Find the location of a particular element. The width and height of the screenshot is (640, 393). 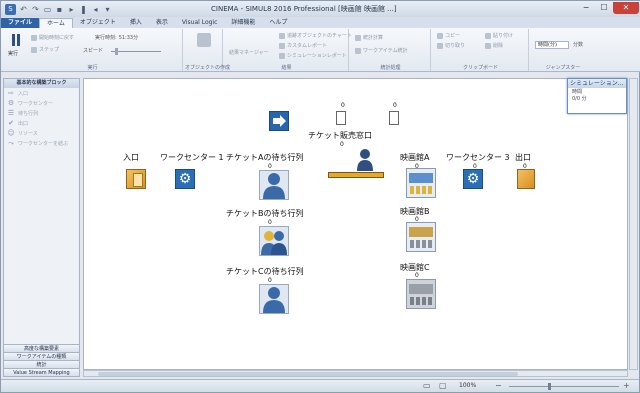

exit-label: 出口 is located at coordinates (523, 157).